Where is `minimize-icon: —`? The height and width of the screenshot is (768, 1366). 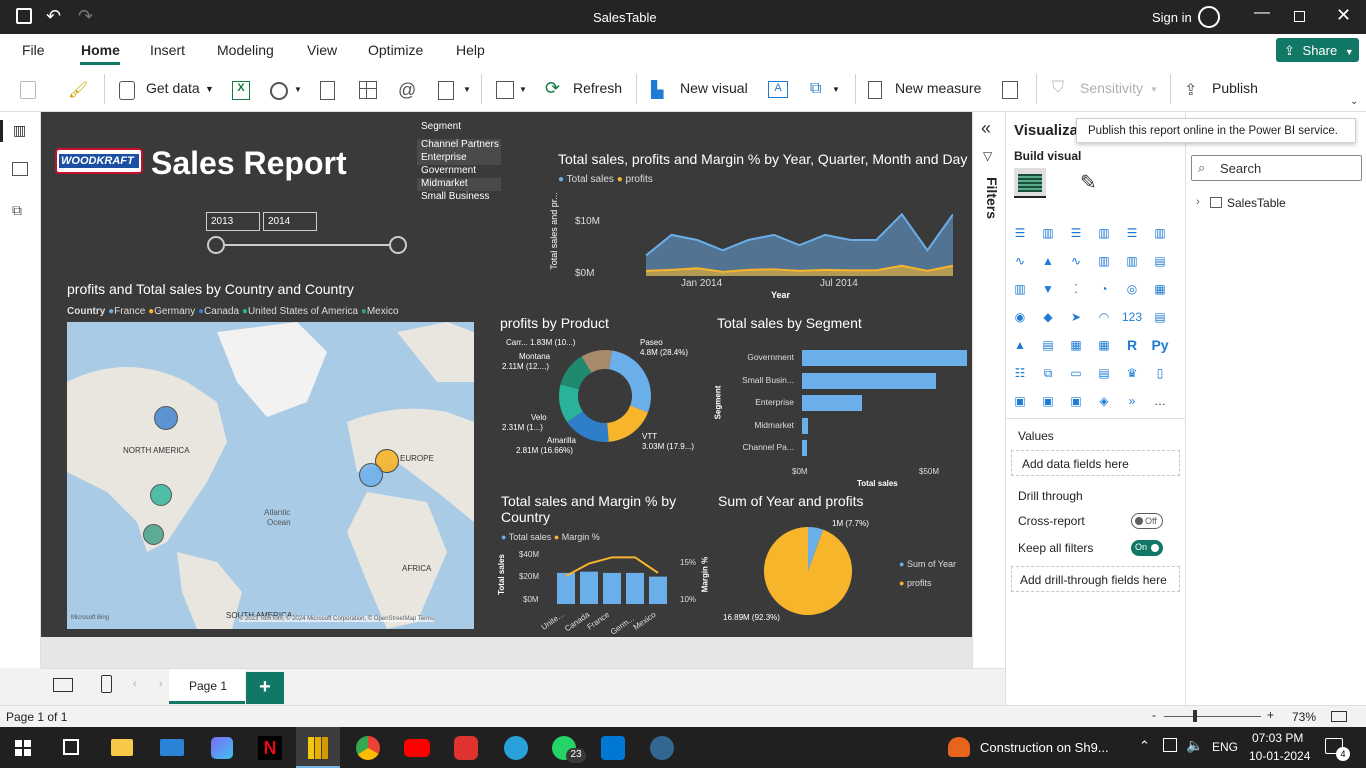 minimize-icon: — is located at coordinates (1262, 13).